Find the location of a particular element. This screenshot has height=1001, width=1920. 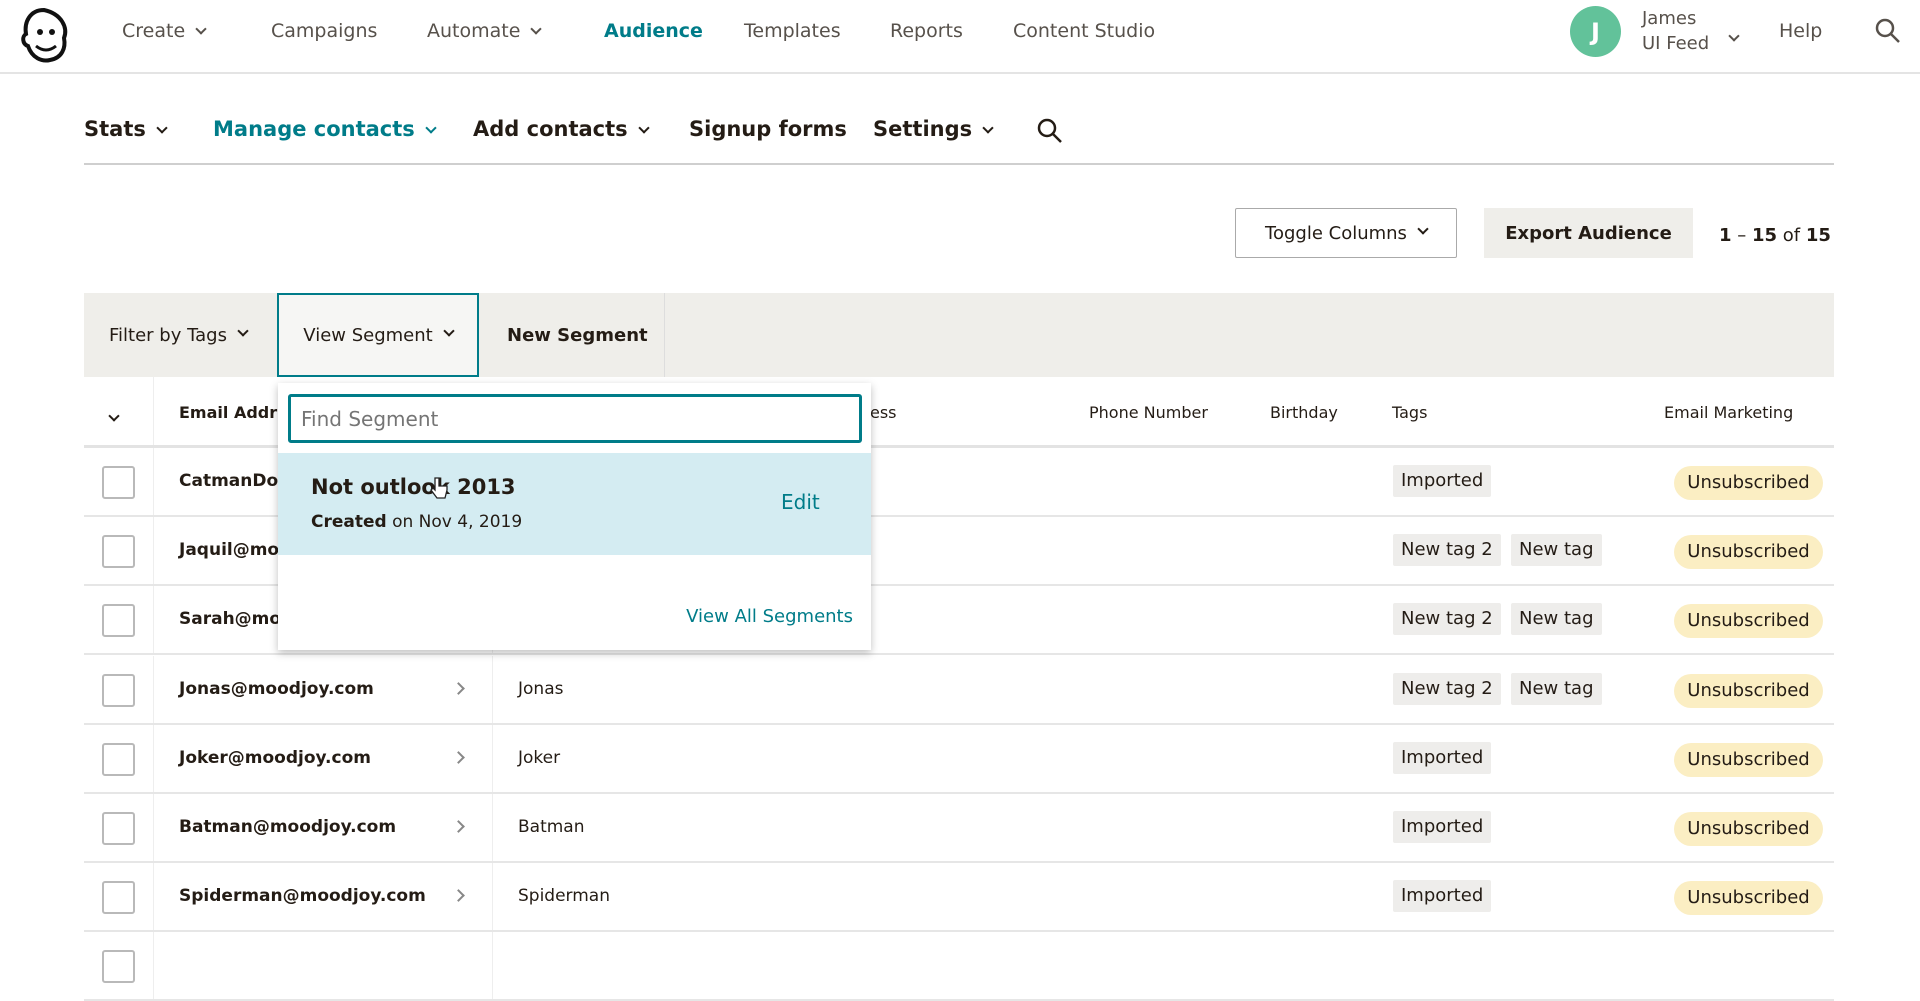

subnav-label: Add contacts is located at coordinates (550, 129).